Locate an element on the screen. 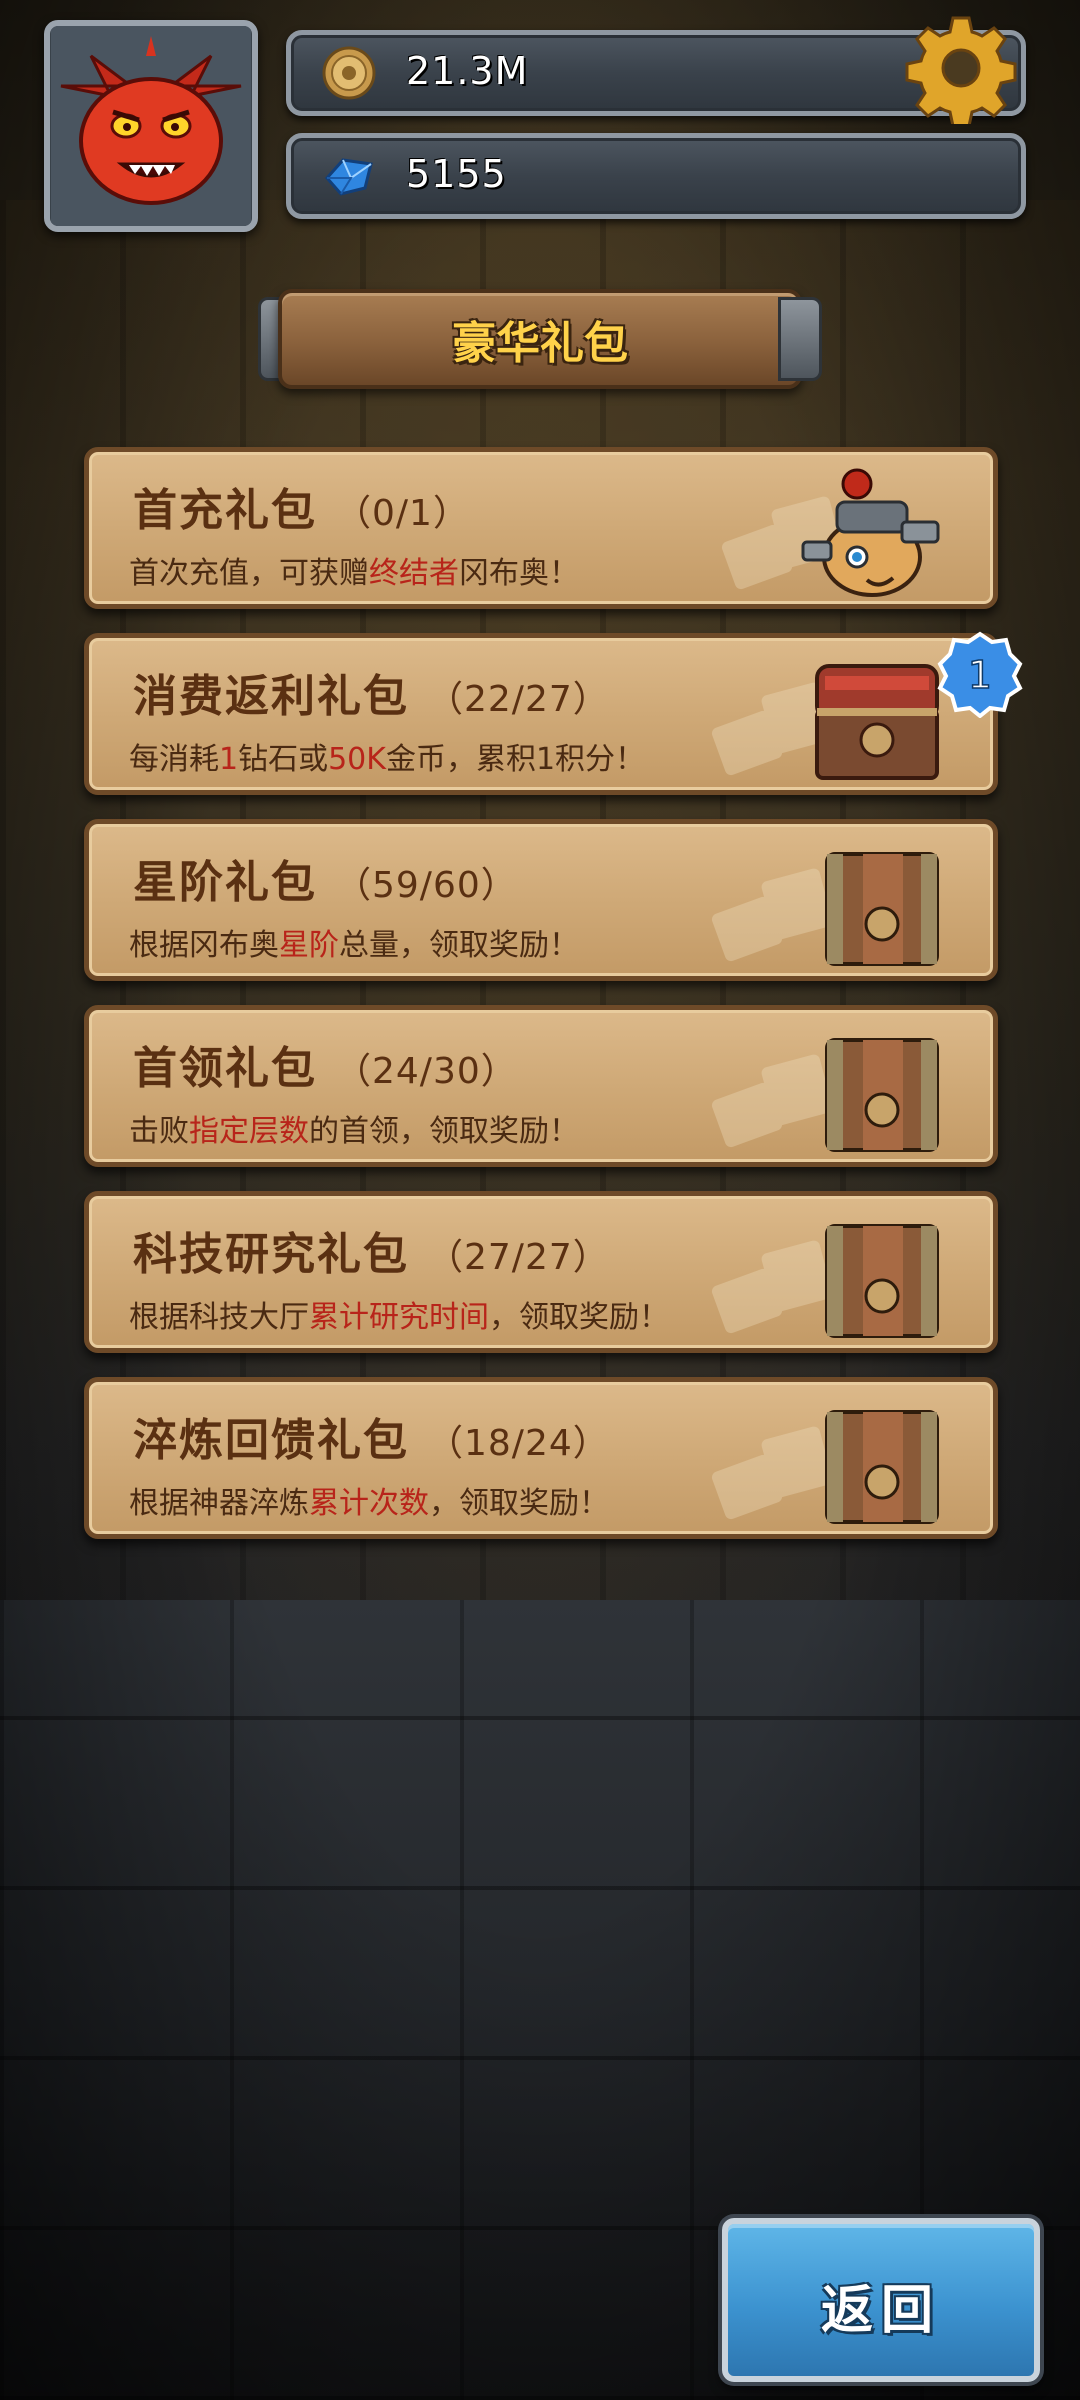 The image size is (1080, 2400). page-title: 豪华礼包 is located at coordinates (540, 343).